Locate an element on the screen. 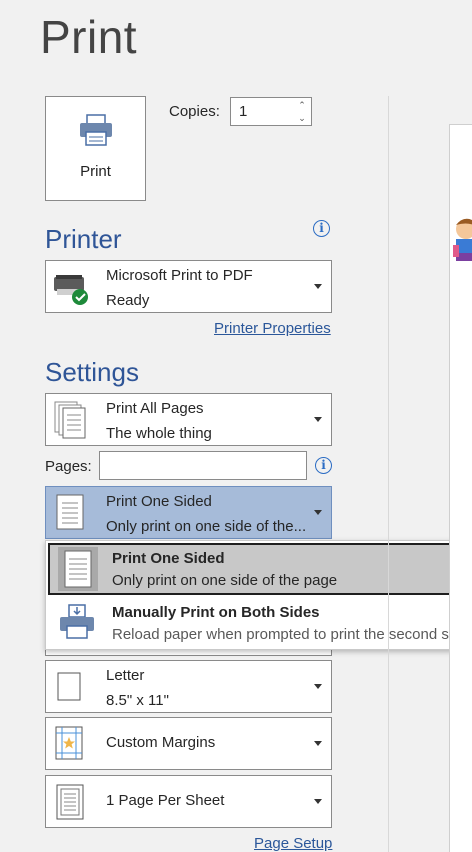  print-range-title: Print All Pages is located at coordinates (155, 408).